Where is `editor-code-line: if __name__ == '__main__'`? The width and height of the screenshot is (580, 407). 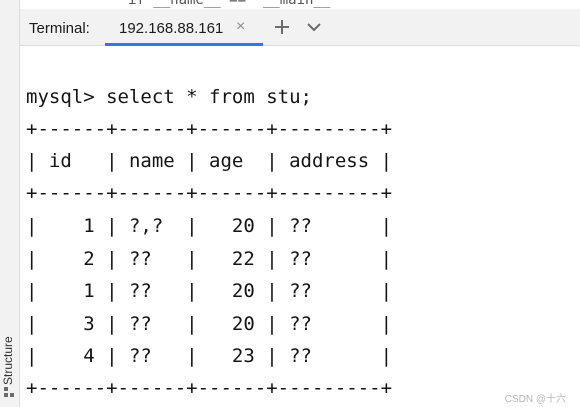 editor-code-line: if __name__ == '__main__' is located at coordinates (233, 4).